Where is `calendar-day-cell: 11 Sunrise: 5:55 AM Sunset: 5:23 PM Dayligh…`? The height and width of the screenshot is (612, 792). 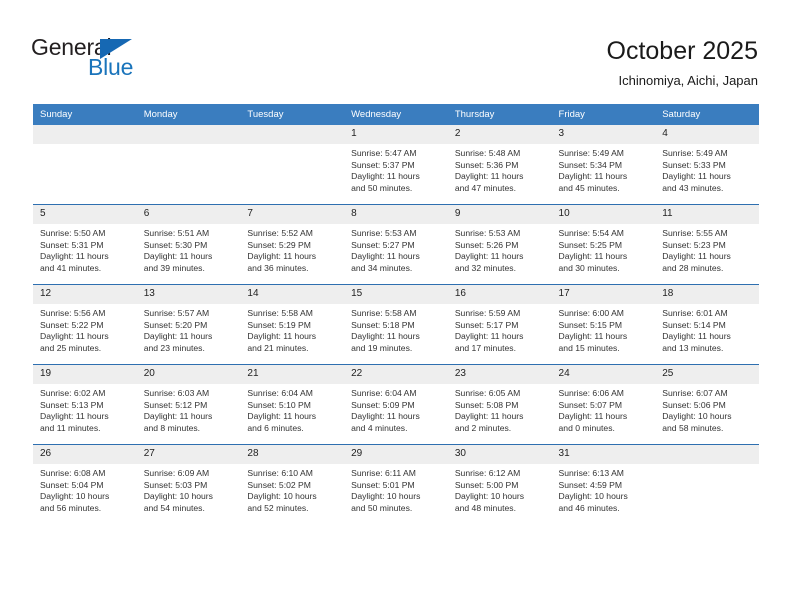
calendar-day-cell: 11 Sunrise: 5:55 AM Sunset: 5:23 PM Dayligh… is located at coordinates (707, 244).